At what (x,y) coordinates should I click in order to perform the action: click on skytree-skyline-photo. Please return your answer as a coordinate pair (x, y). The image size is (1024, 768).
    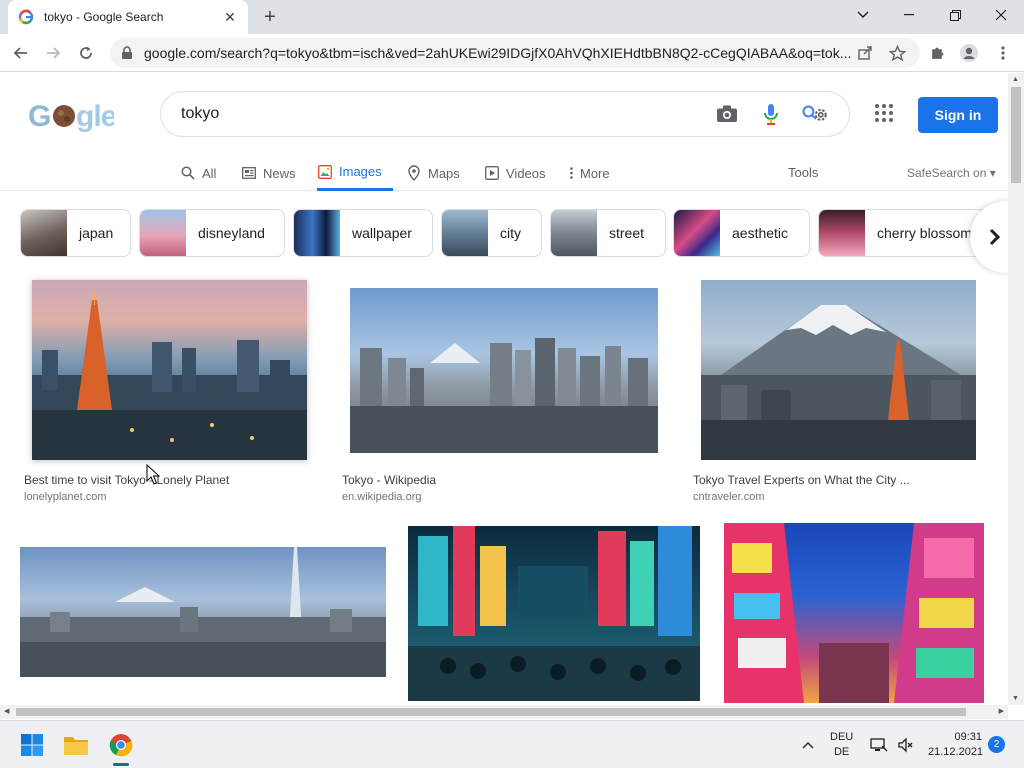
    Looking at the image, I should click on (203, 612).